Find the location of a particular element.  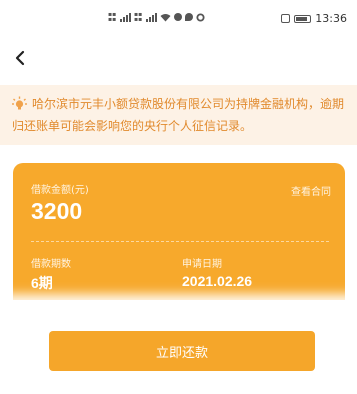

status-bar: ▪▪ ▪▪ ▪▪ ▪▪ 13:36 is located at coordinates (178, 19).